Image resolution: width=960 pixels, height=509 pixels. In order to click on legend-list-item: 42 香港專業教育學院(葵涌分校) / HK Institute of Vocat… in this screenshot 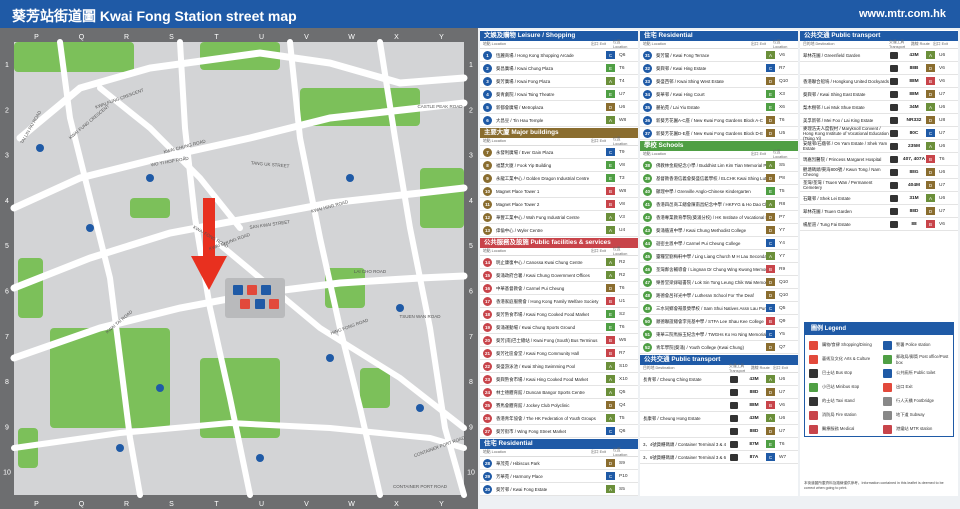, I will do `click(719, 217)`.